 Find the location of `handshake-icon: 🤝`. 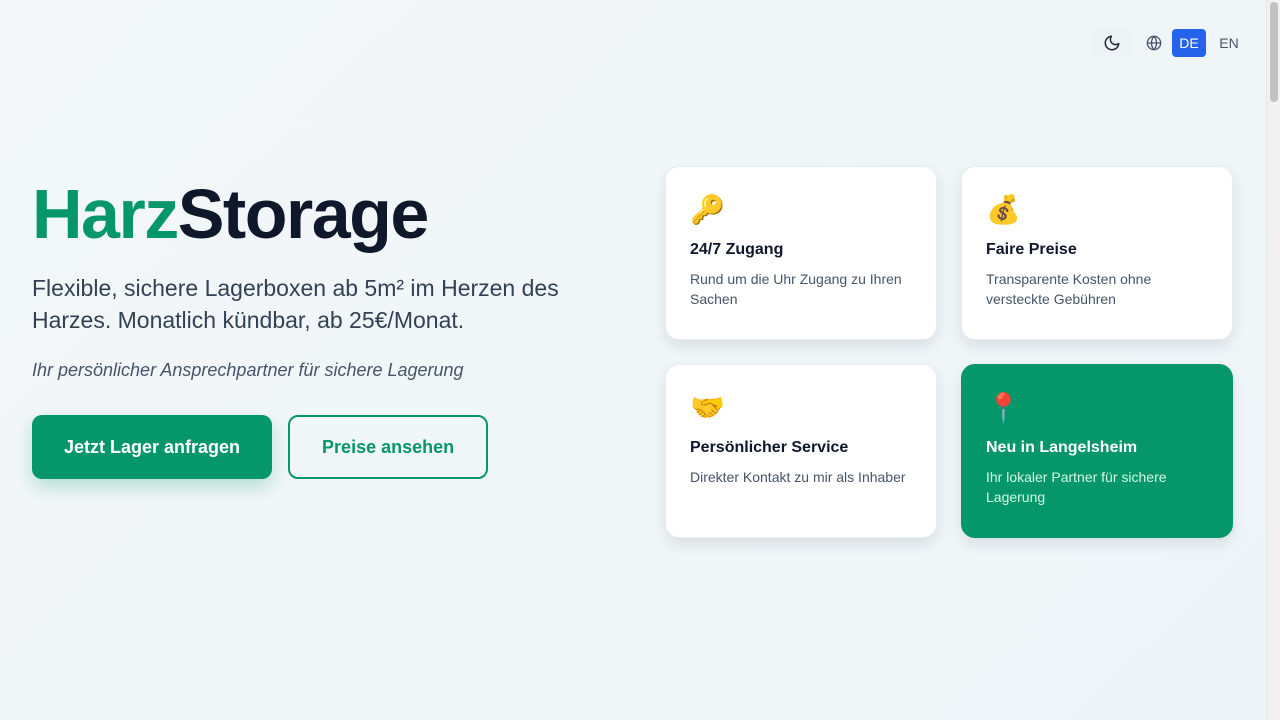

handshake-icon: 🤝 is located at coordinates (707, 407).